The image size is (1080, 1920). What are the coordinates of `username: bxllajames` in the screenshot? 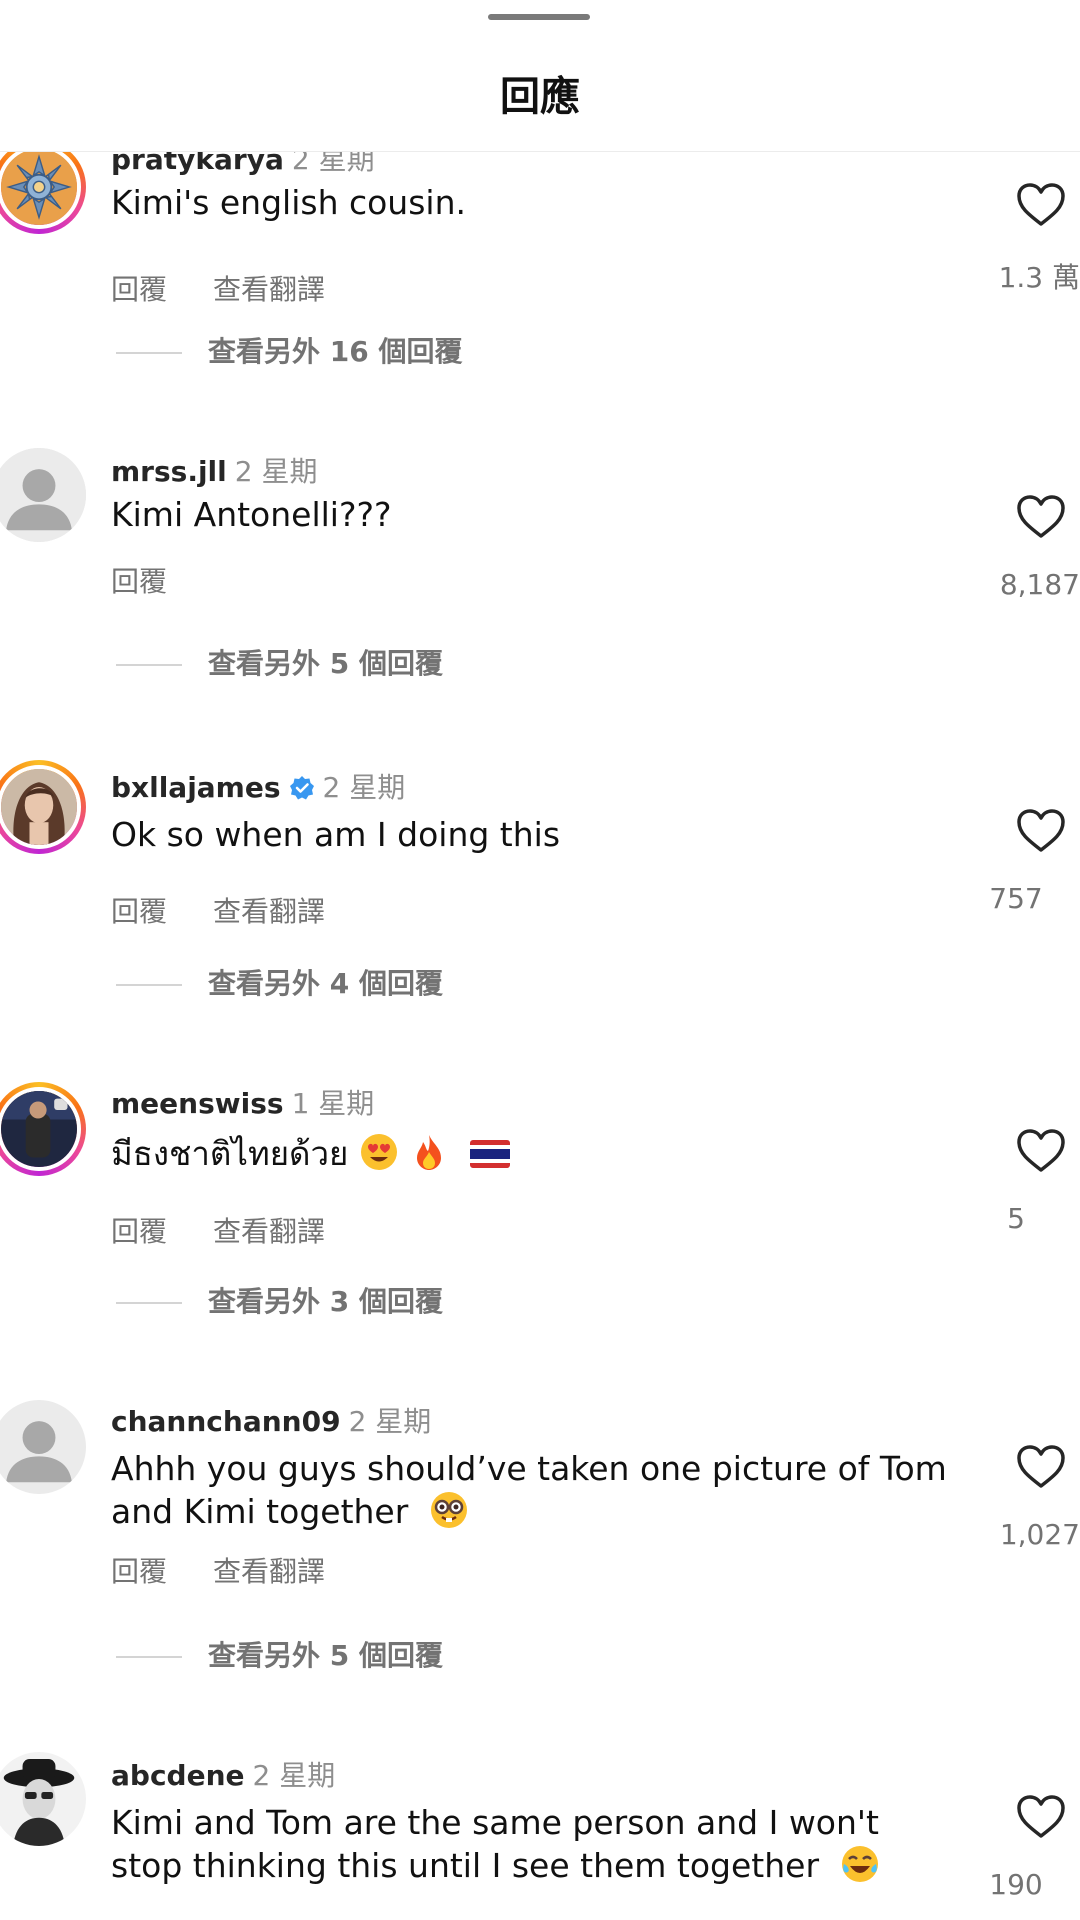 It's located at (196, 787).